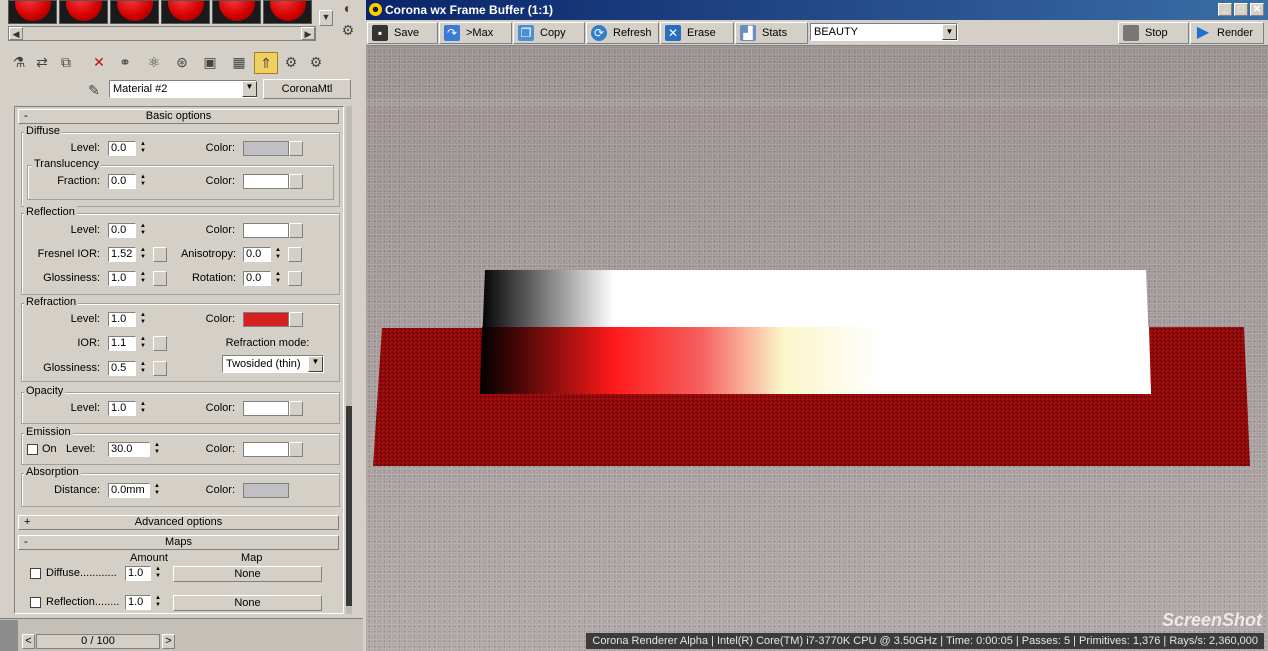 The height and width of the screenshot is (651, 1268). What do you see at coordinates (296, 319) in the screenshot?
I see `refraction-map-button` at bounding box center [296, 319].